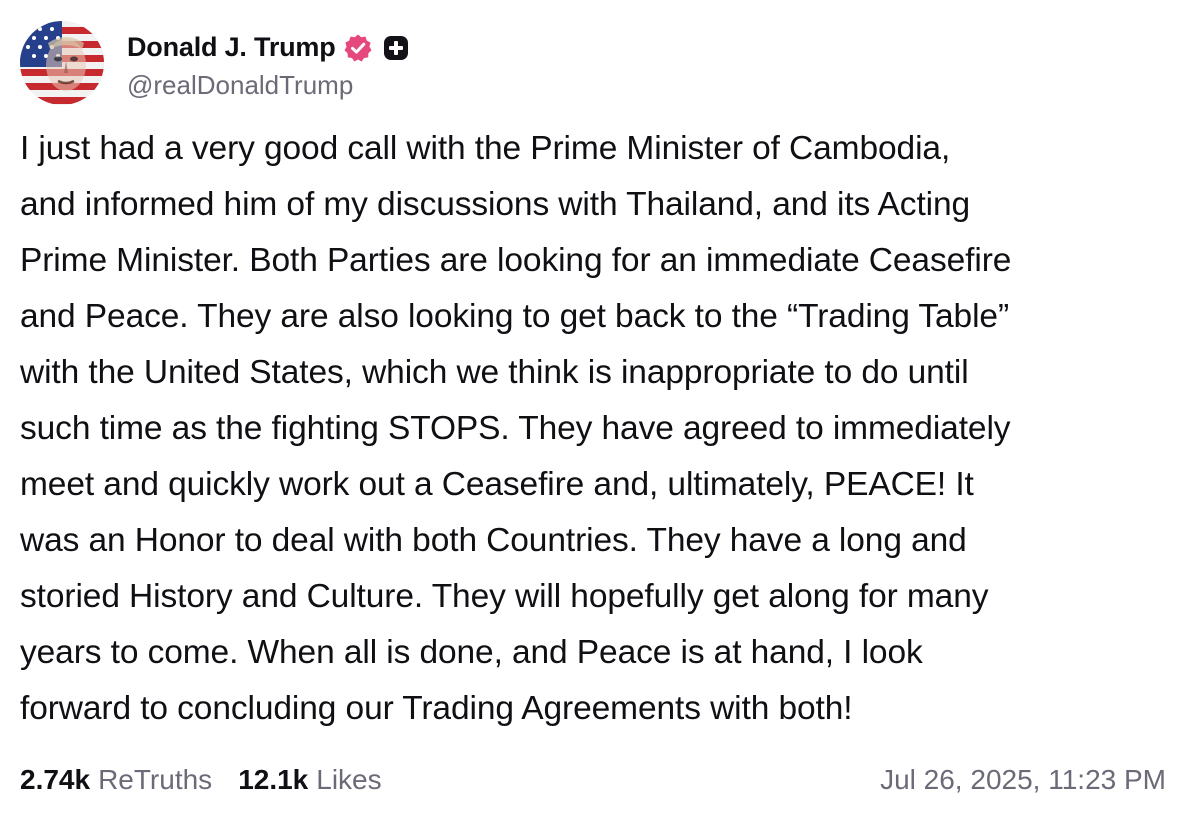 Image resolution: width=1196 pixels, height=826 pixels. What do you see at coordinates (273, 779) in the screenshot?
I see `likes-count: 12.1k` at bounding box center [273, 779].